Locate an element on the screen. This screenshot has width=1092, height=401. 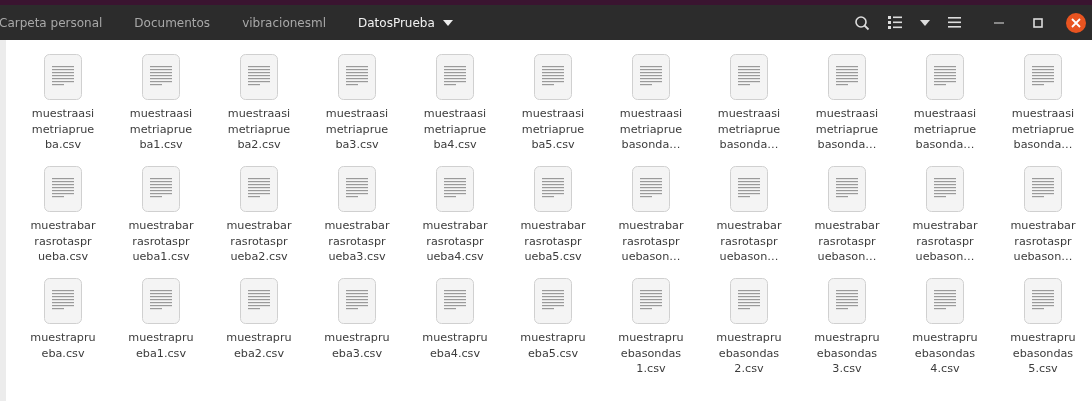
file-name: muestrabar rasrotaspr ueba4.csv is located at coordinates (455, 241).